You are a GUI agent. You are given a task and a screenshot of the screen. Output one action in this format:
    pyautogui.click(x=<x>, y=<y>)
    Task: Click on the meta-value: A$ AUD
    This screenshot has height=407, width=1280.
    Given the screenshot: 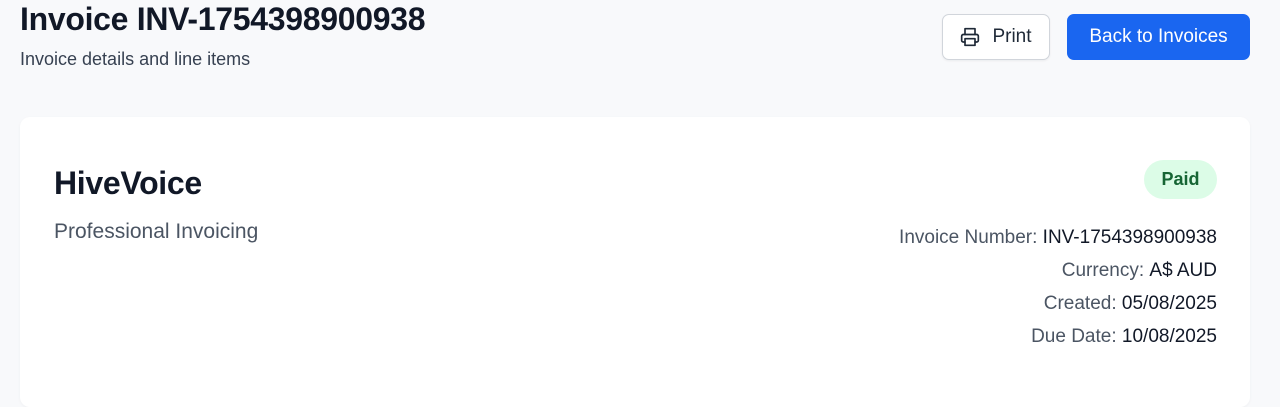 What is the action you would take?
    pyautogui.click(x=1183, y=270)
    